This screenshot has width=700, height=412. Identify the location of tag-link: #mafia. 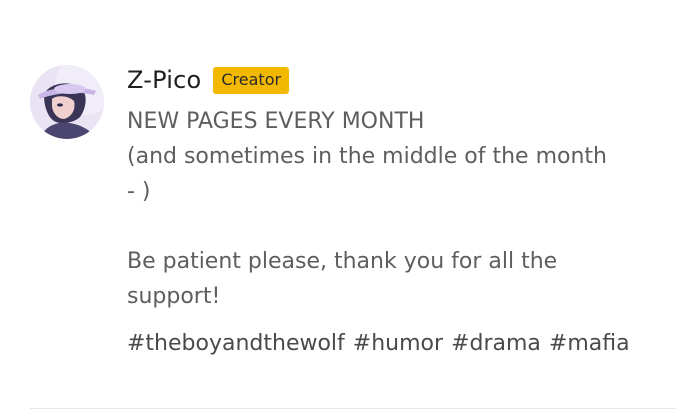
(589, 344).